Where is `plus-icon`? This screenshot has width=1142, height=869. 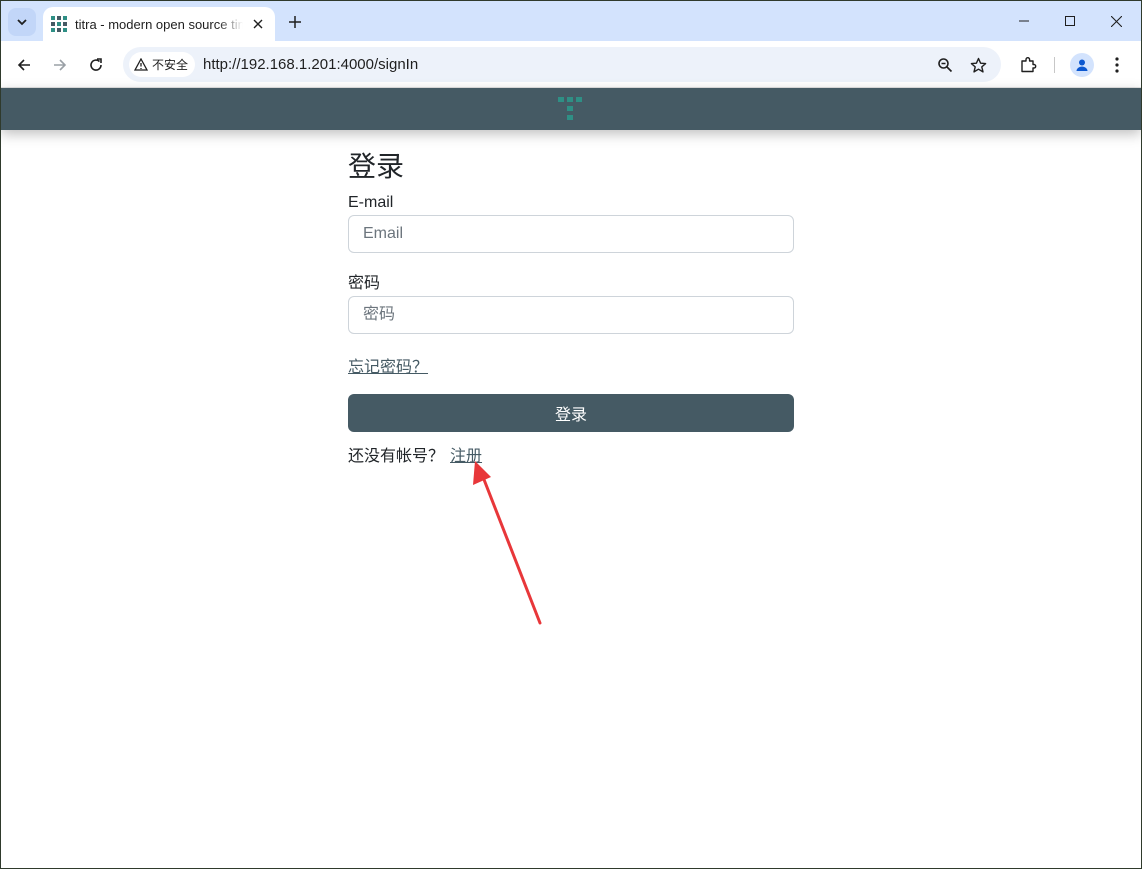 plus-icon is located at coordinates (295, 22).